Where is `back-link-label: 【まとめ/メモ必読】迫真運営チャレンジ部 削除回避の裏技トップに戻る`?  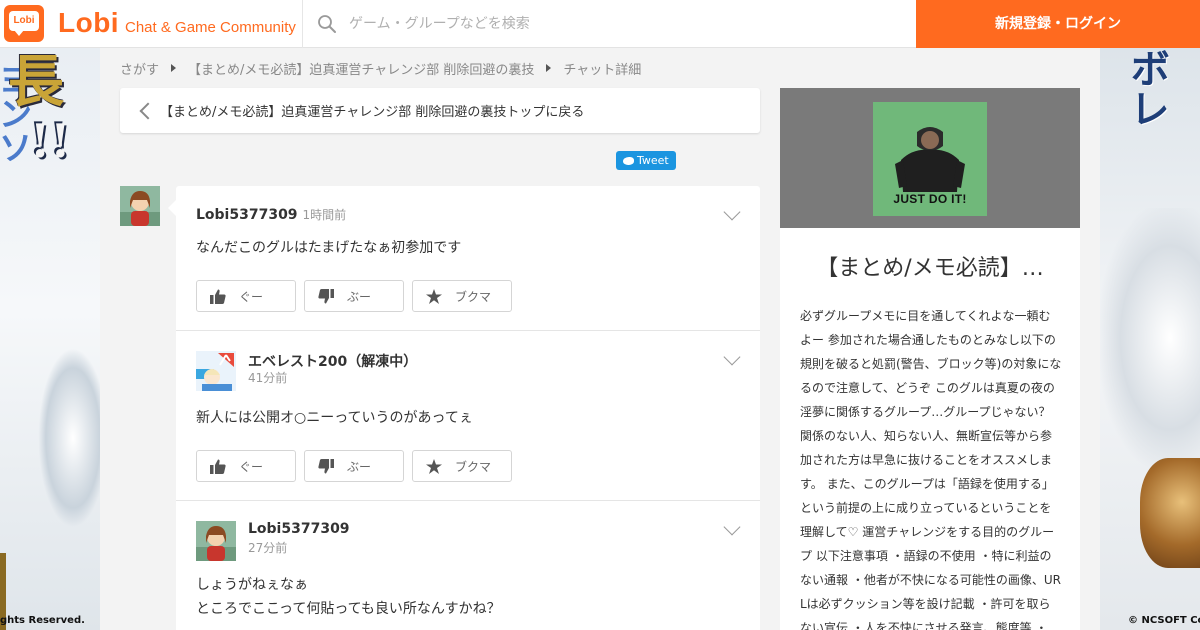
back-link-label: 【まとめ/メモ必読】迫真運営チャレンジ部 削除回避の裏技トップに戻る is located at coordinates (372, 112).